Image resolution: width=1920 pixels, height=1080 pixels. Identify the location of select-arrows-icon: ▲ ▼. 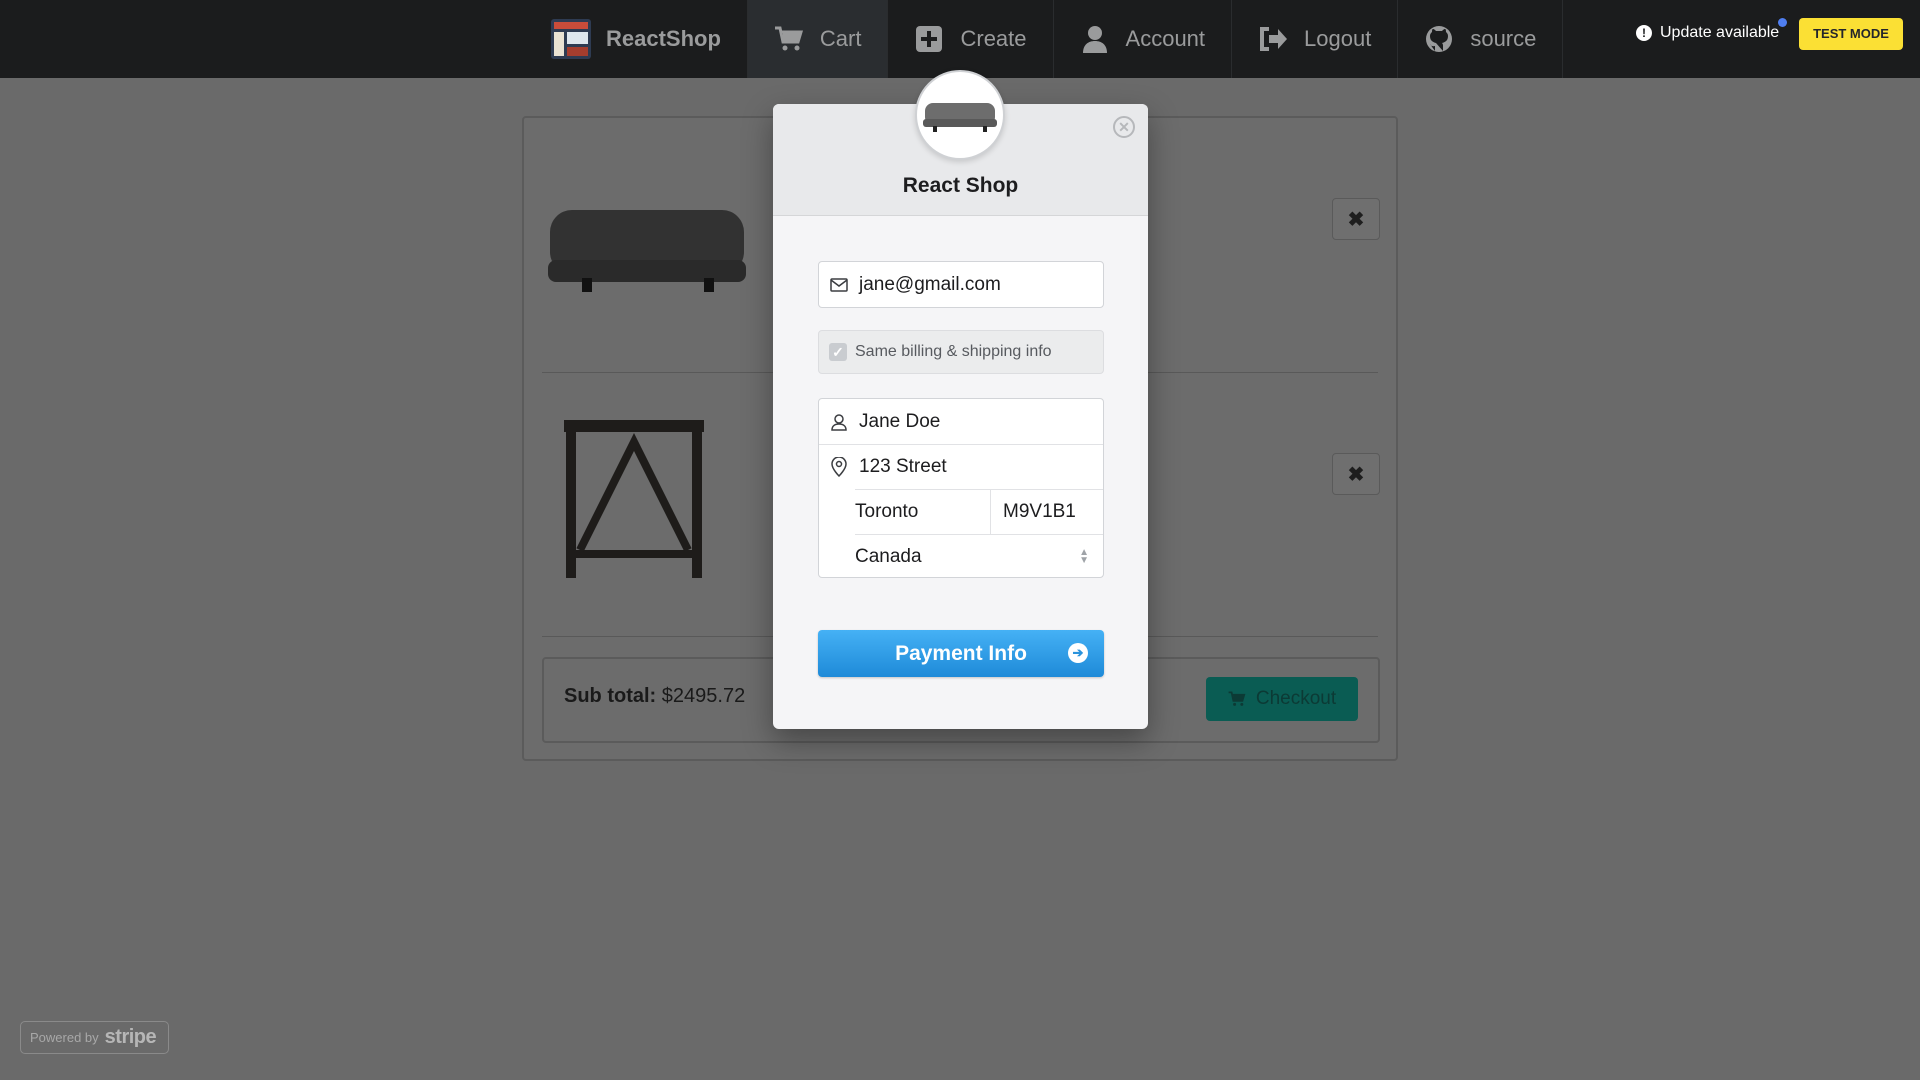
(1084, 556).